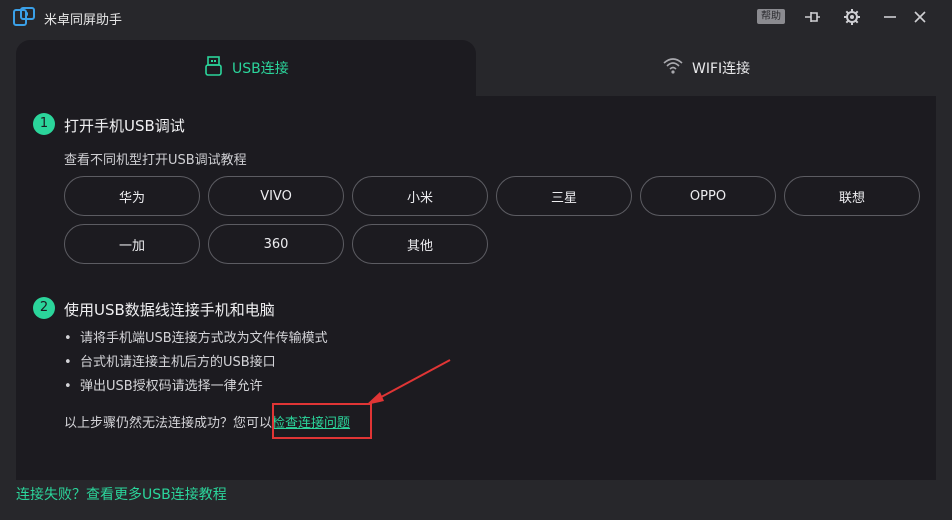 The width and height of the screenshot is (952, 520). Describe the element at coordinates (169, 310) in the screenshot. I see `step-2-title: 使用USB数据线连接手机和电脑` at that location.